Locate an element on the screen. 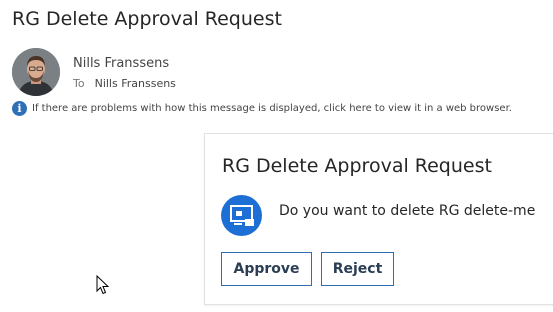 This screenshot has height=312, width=553. power-automate-icon is located at coordinates (241, 215).